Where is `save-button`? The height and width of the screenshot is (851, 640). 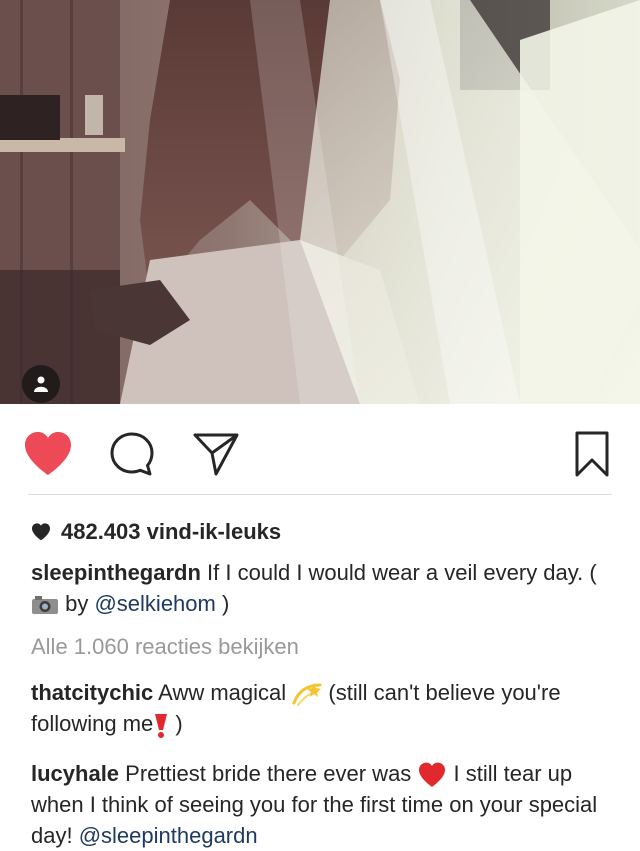 save-button is located at coordinates (592, 454).